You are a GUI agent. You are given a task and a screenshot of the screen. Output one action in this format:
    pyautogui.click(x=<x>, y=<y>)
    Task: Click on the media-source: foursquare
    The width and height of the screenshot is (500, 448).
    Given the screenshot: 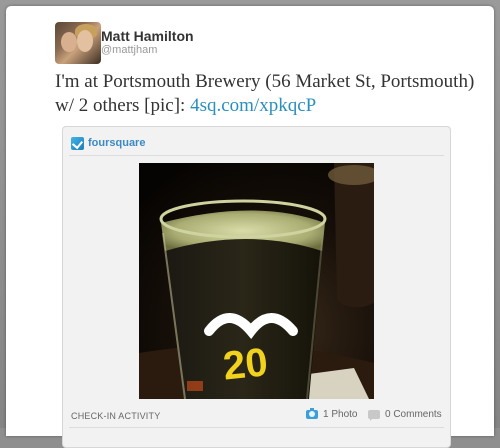 What is the action you would take?
    pyautogui.click(x=108, y=143)
    